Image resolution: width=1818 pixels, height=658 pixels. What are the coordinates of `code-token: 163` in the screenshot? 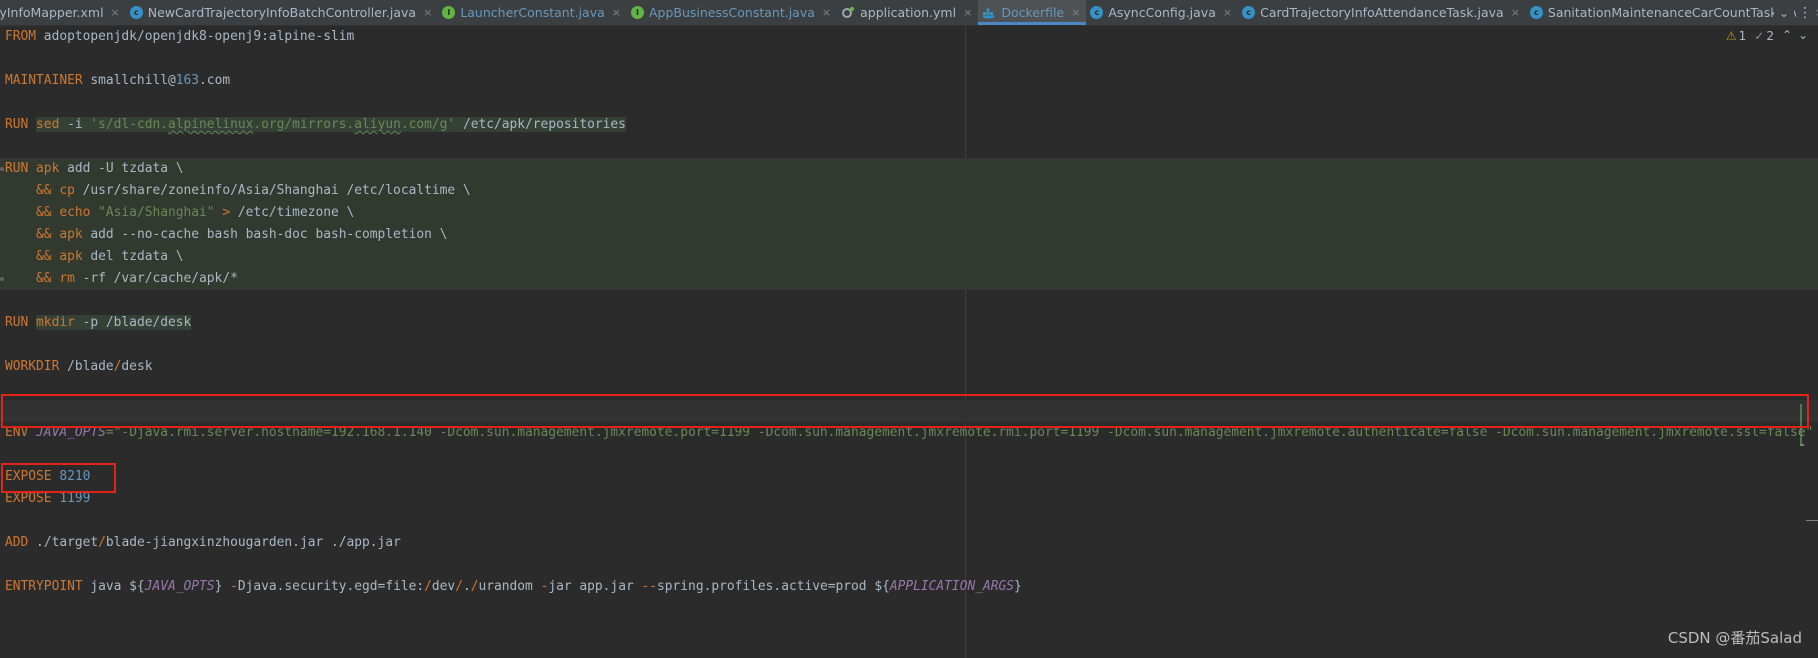 It's located at (187, 80).